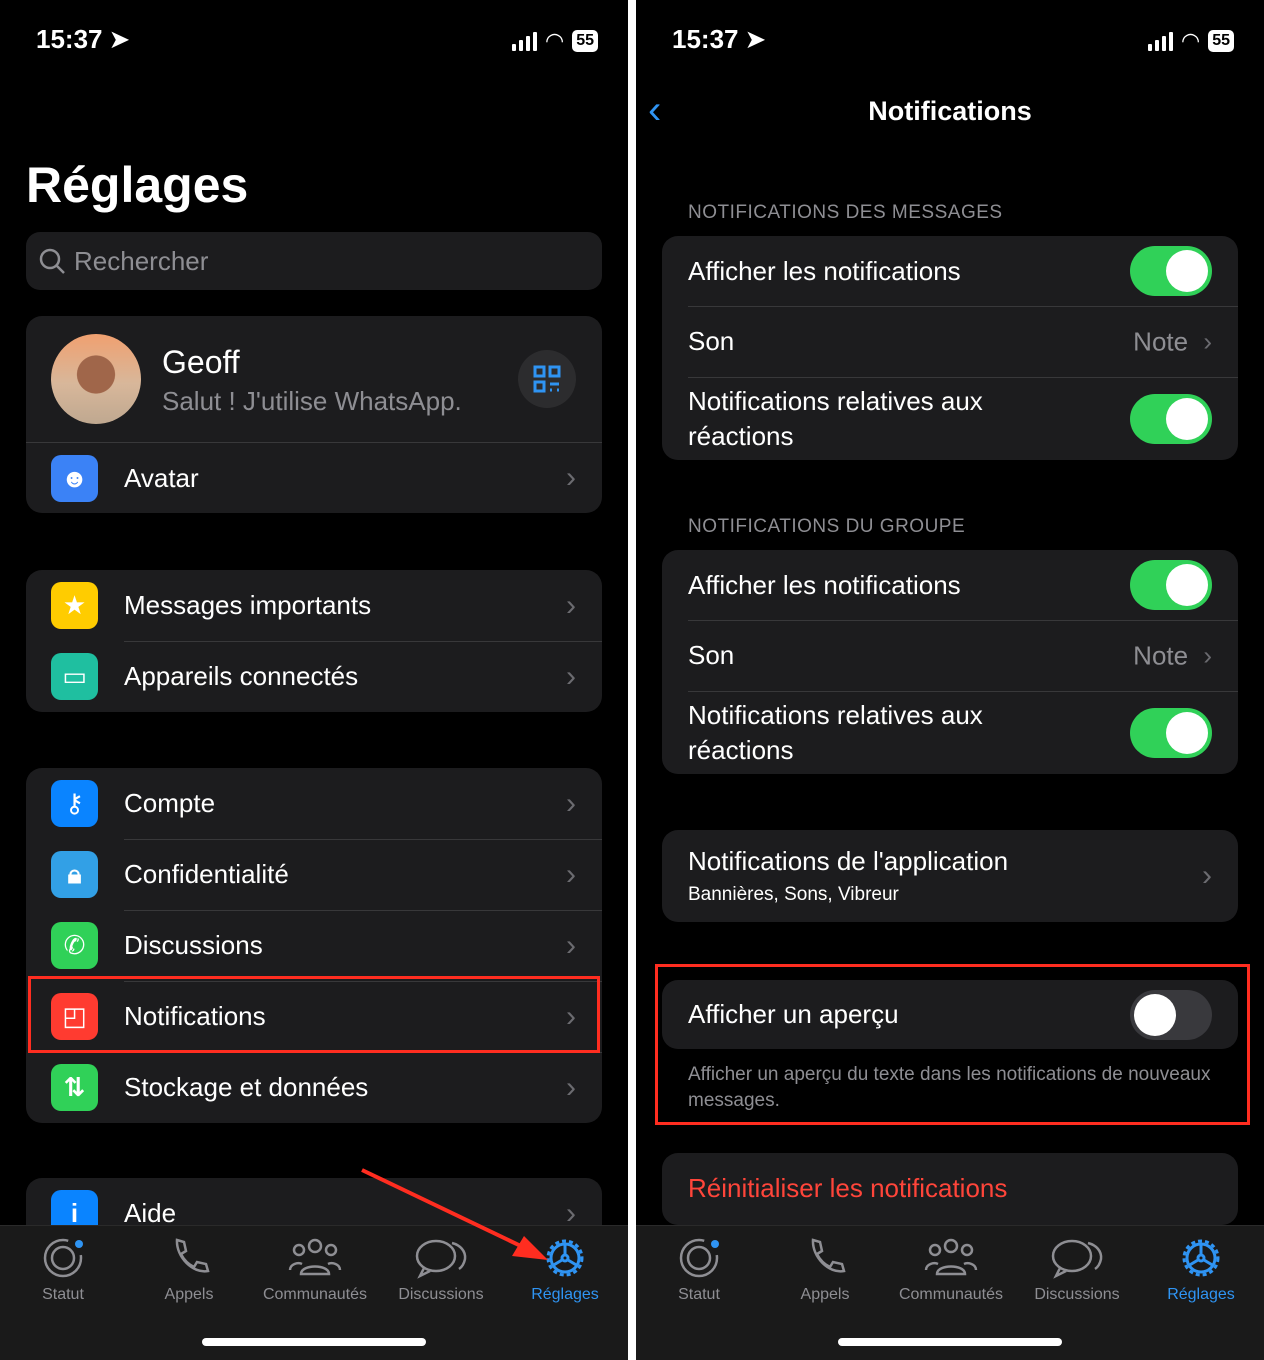  What do you see at coordinates (950, 1342) in the screenshot?
I see `home-indicator` at bounding box center [950, 1342].